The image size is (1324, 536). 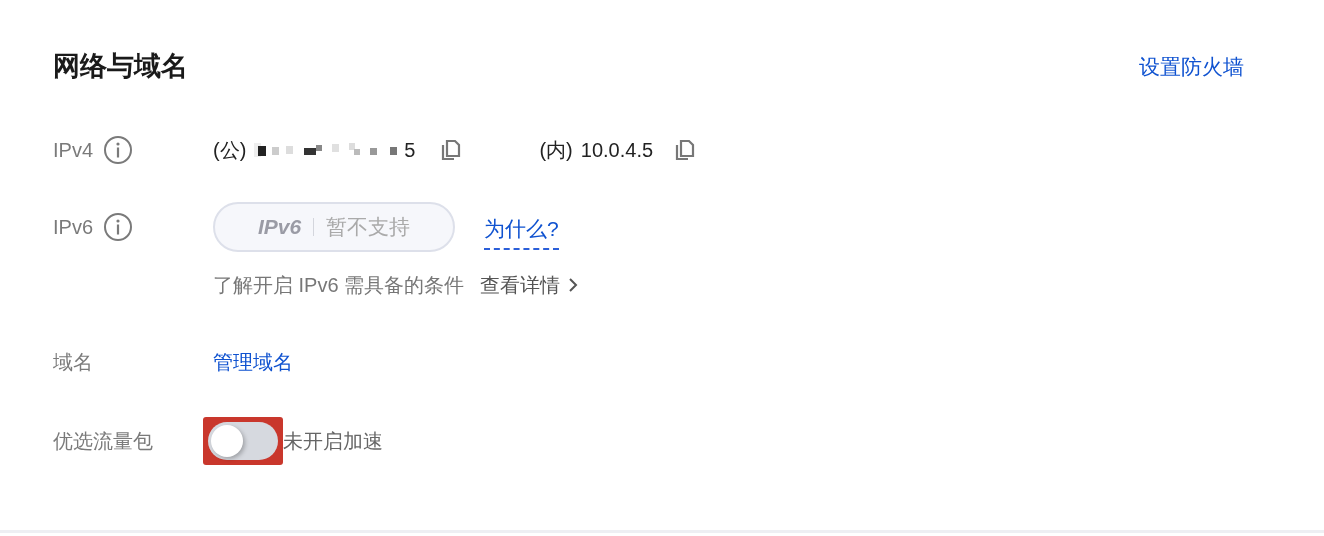 What do you see at coordinates (120, 66) in the screenshot?
I see `section-title: 网络与域名` at bounding box center [120, 66].